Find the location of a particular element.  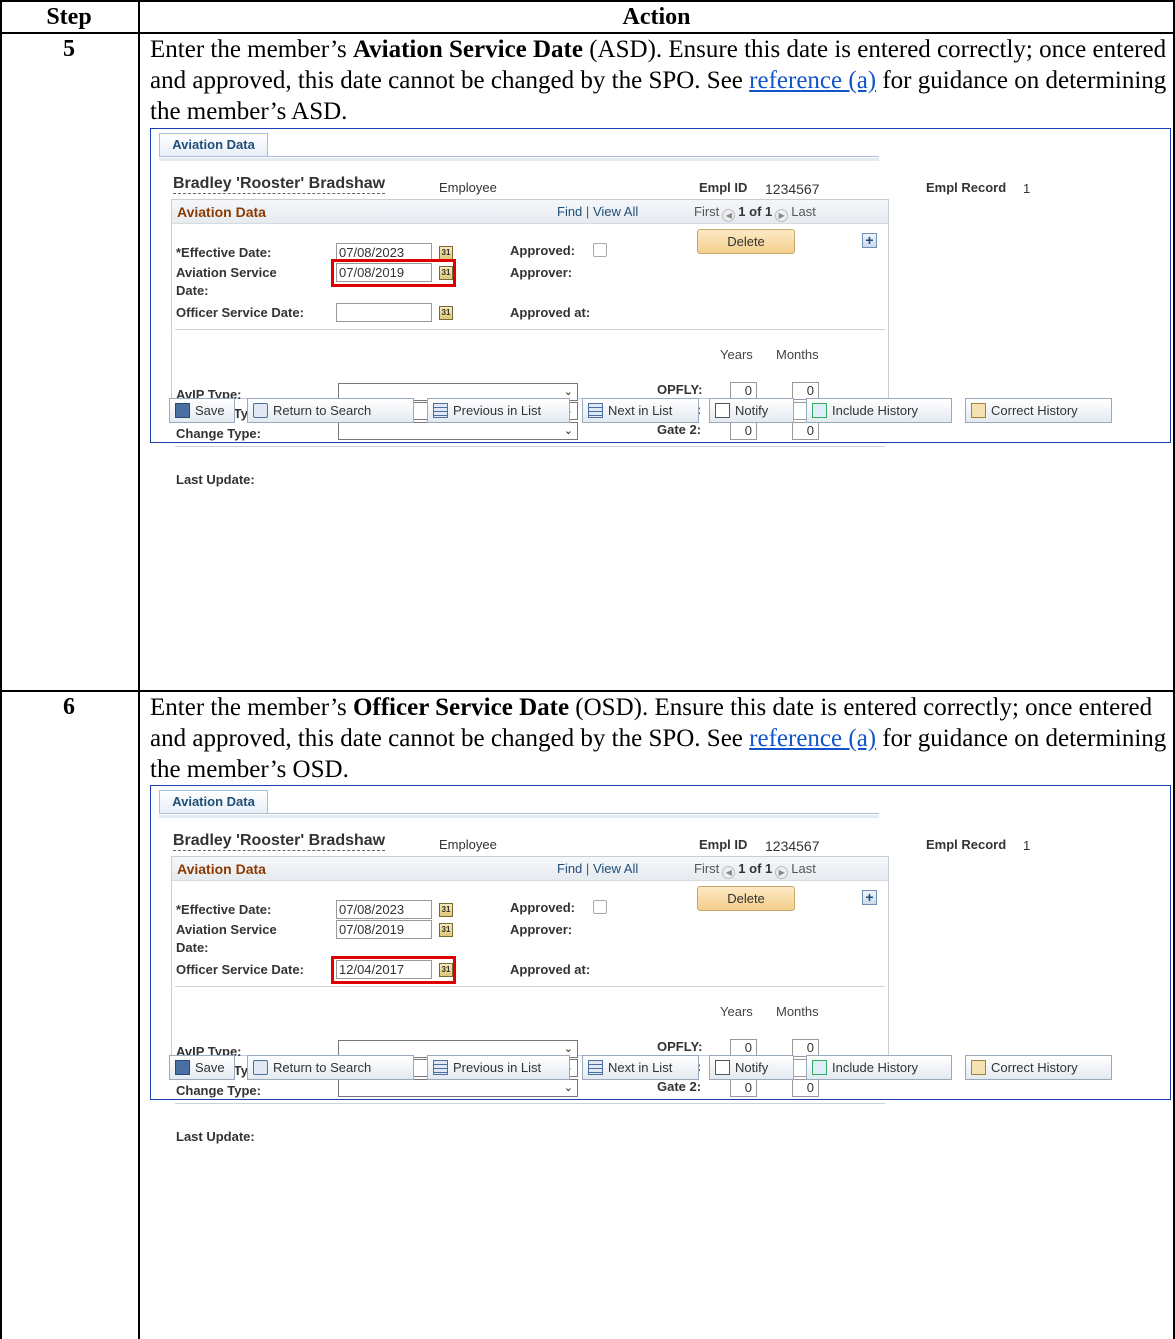

empl-record-value: 1 is located at coordinates (1027, 845).